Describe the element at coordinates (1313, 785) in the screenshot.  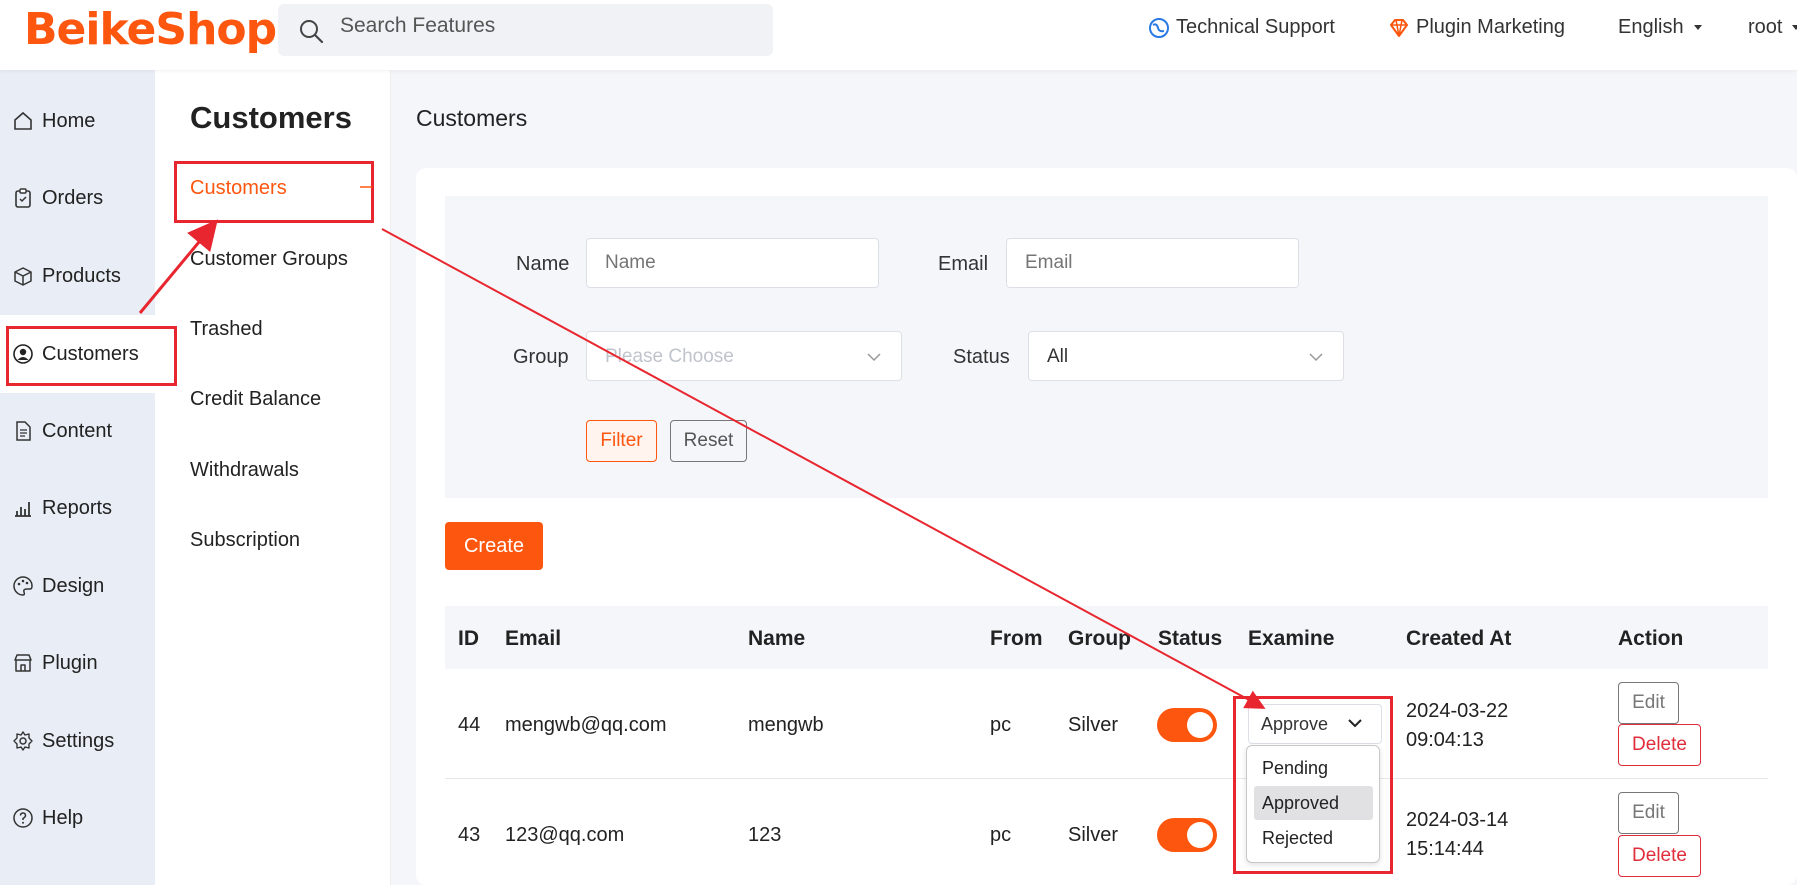
I see `annotation-box-examine` at that location.